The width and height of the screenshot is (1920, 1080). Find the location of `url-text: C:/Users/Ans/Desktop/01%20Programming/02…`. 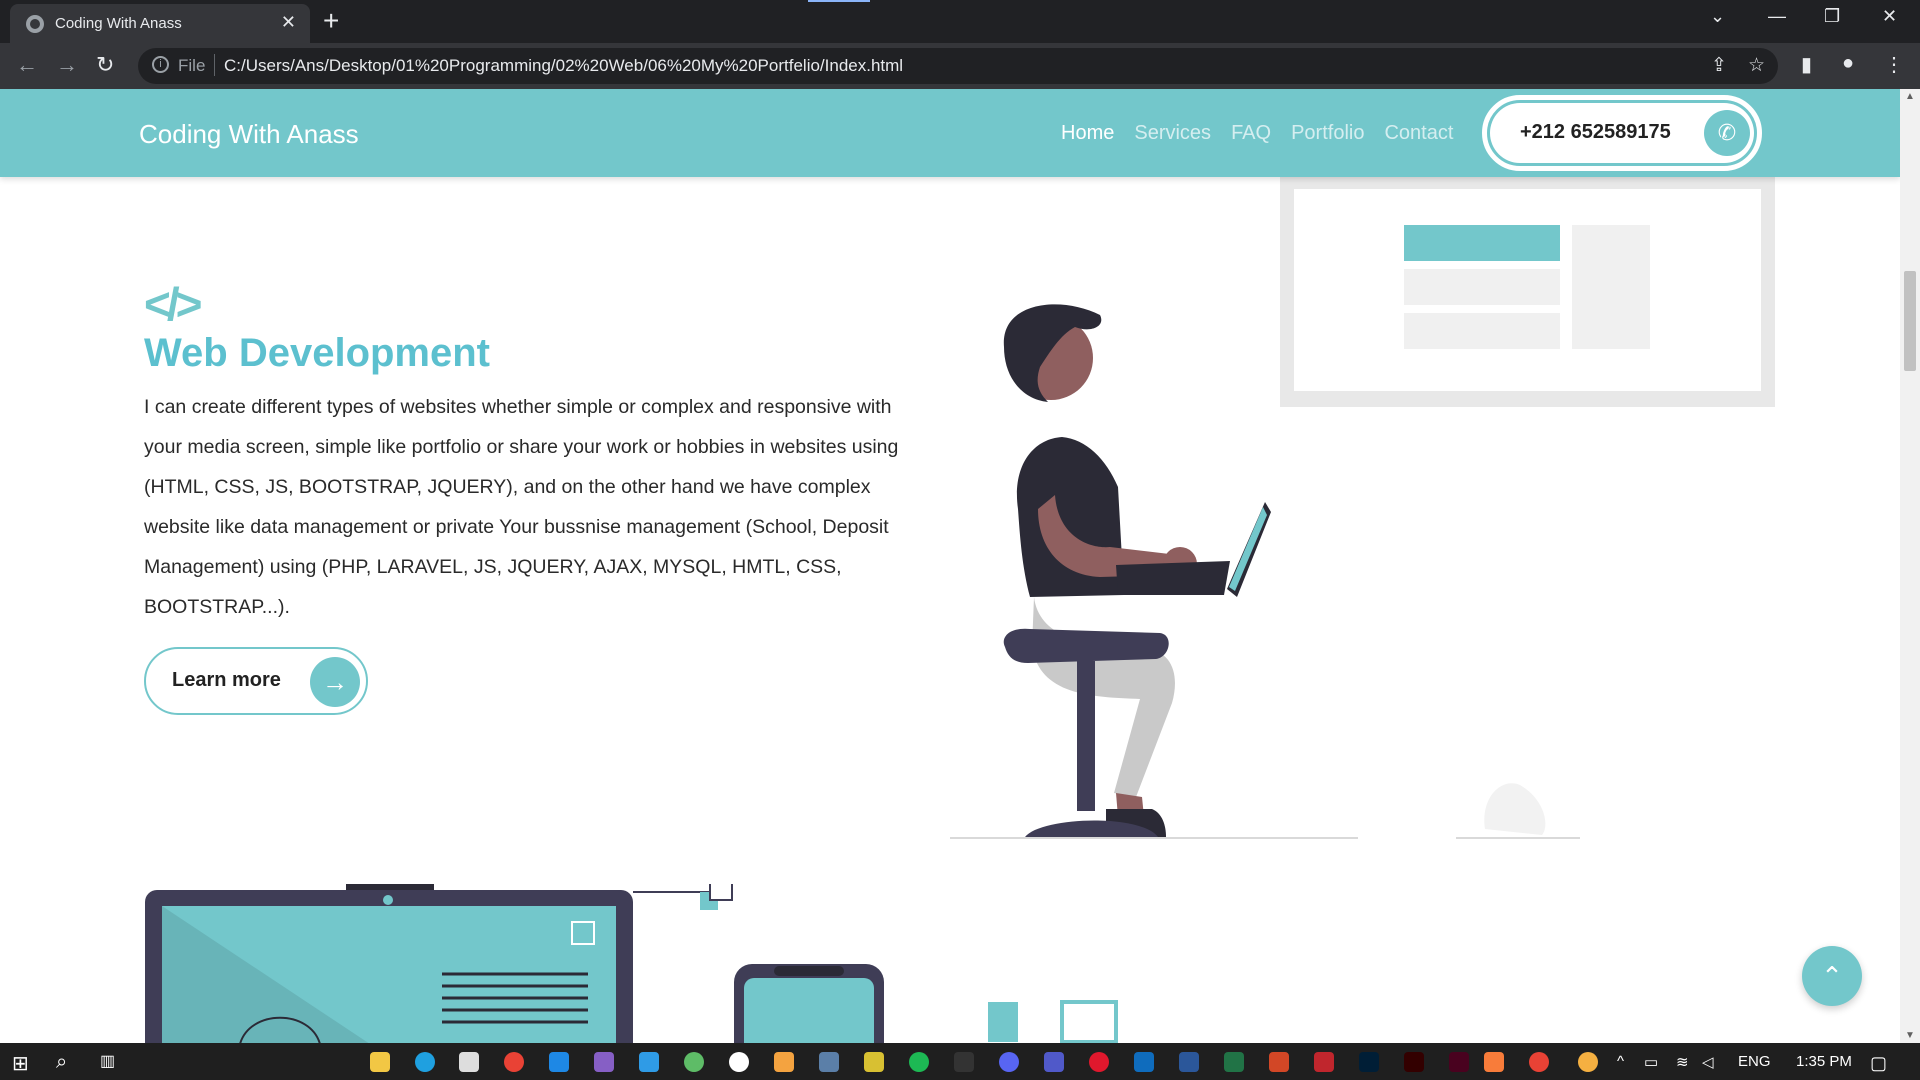

url-text: C:/Users/Ans/Desktop/01%20Programming/02… is located at coordinates (563, 66).